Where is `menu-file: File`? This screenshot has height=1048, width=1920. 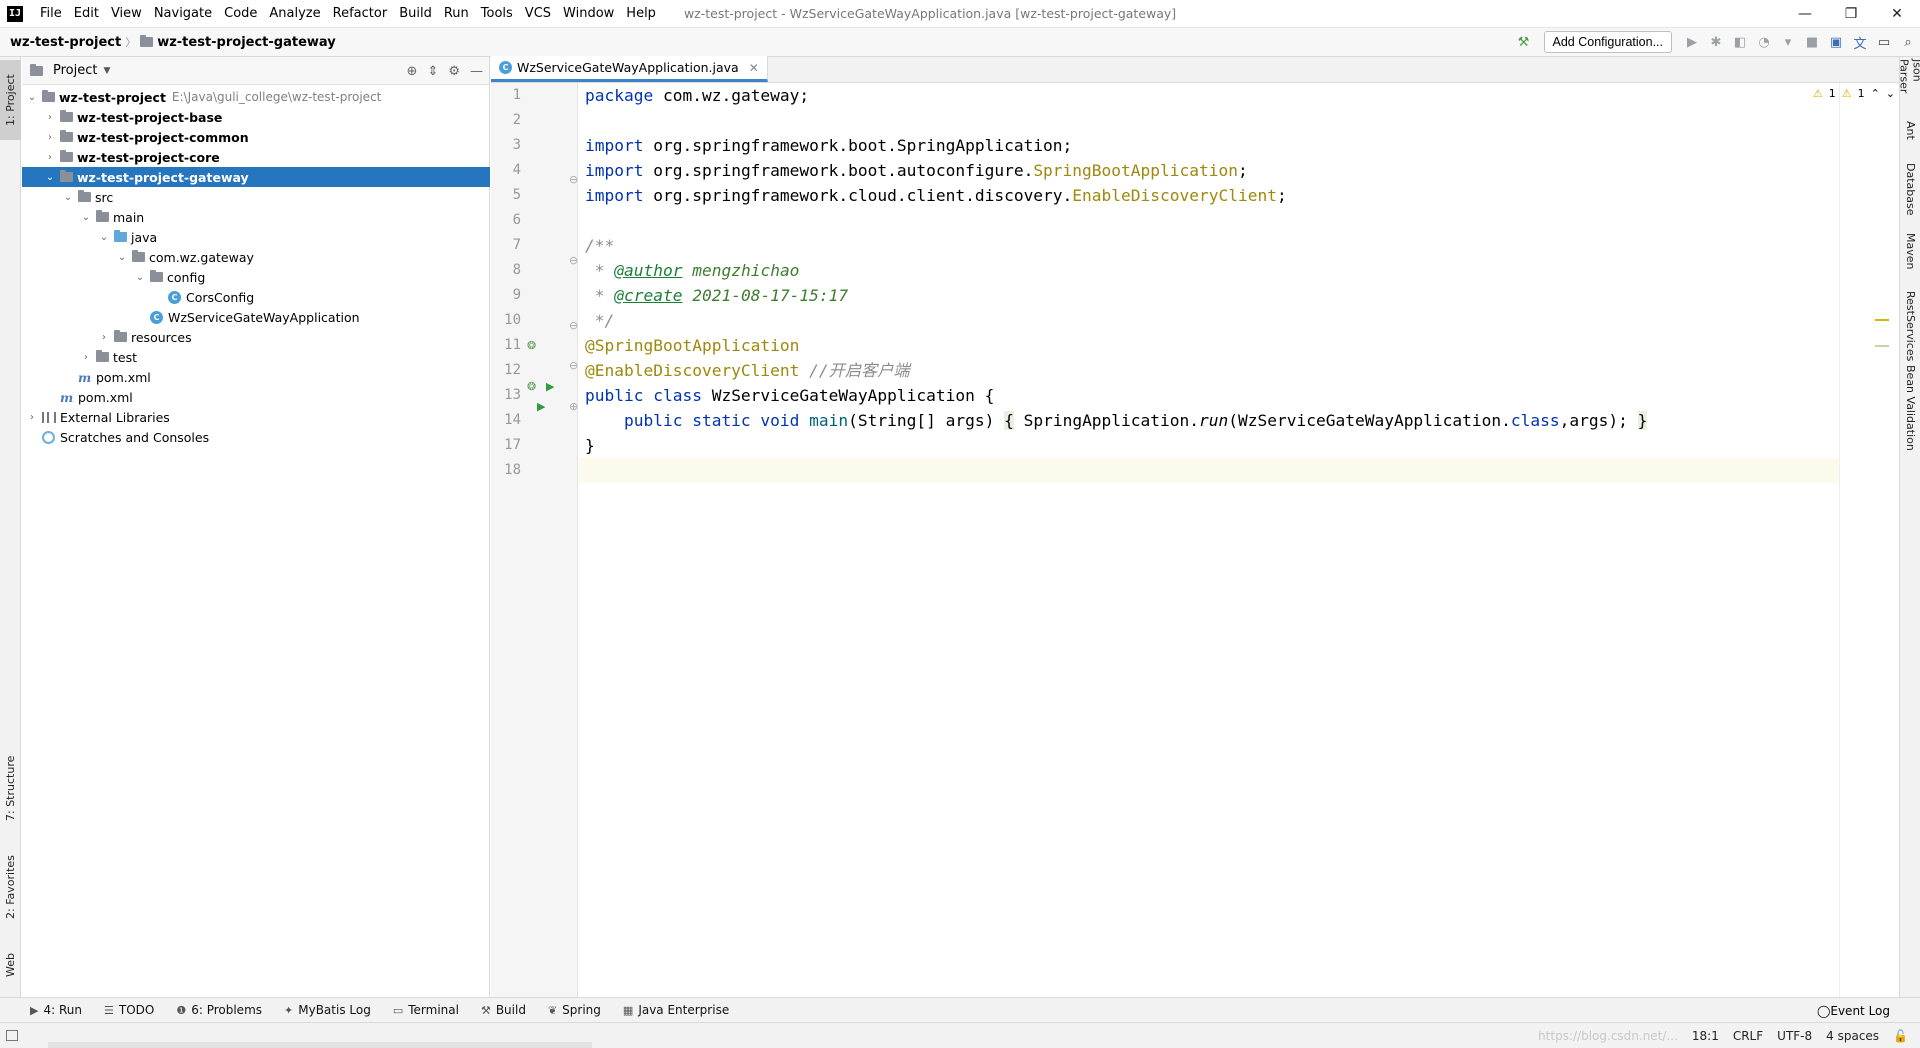
menu-file: File is located at coordinates (51, 13).